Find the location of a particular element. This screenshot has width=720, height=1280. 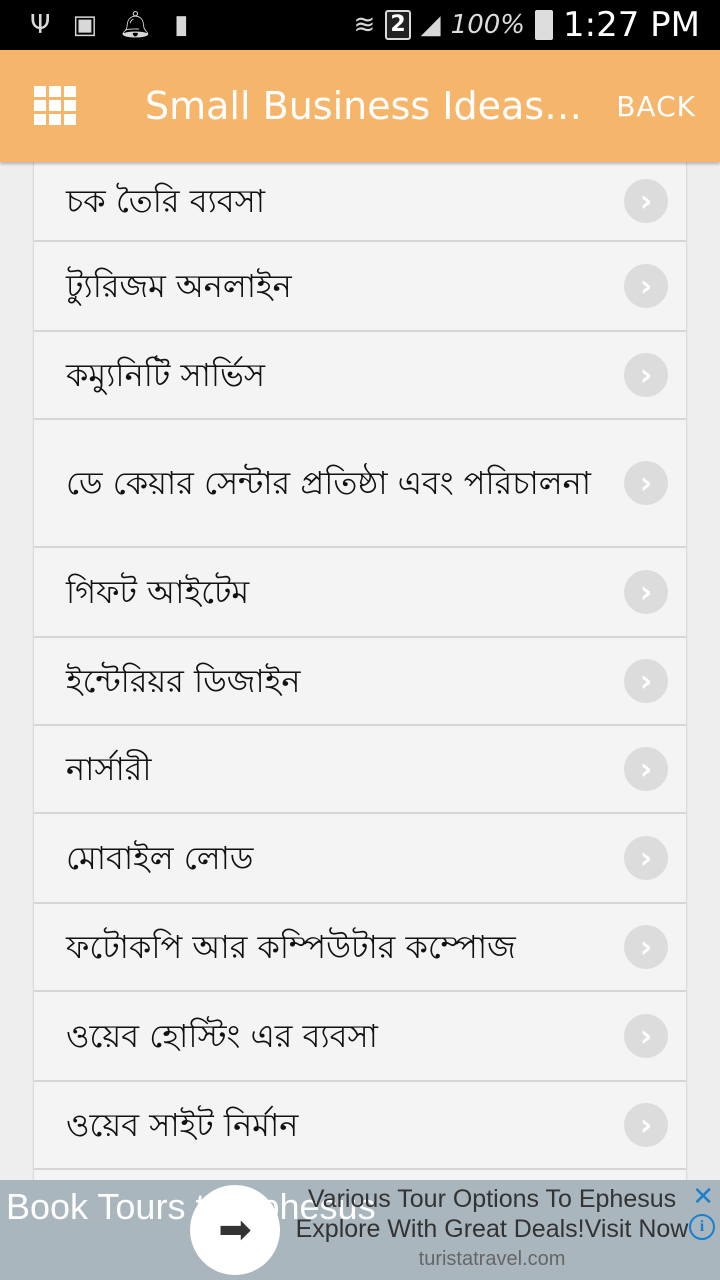

list-item-label: ফটোকপি আর কম্পিউটার কম্পোজ is located at coordinates (291, 947).